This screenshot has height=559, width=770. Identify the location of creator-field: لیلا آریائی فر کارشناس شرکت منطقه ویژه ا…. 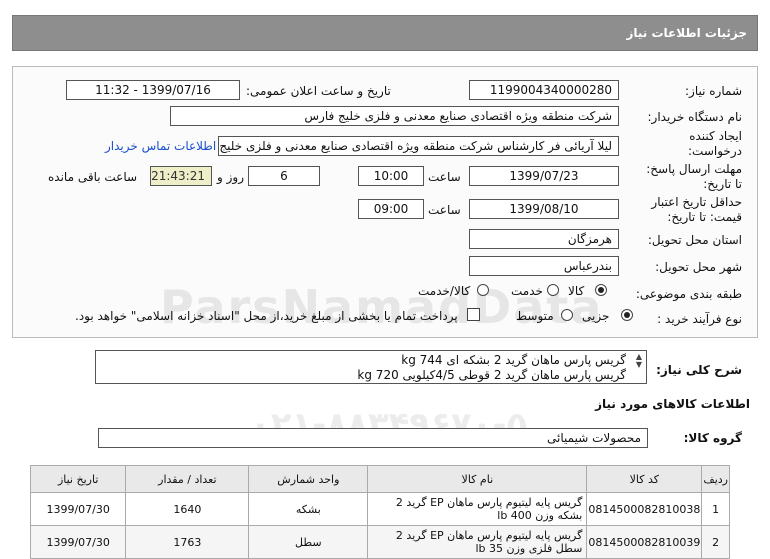
(418, 146).